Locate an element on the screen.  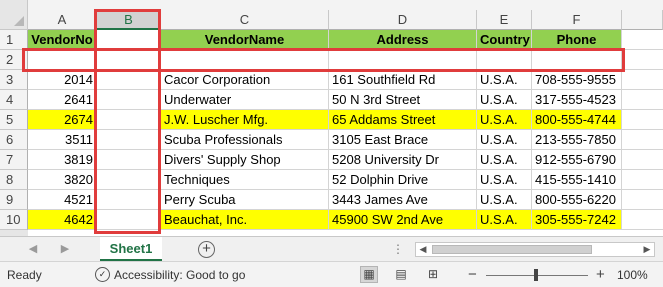
cell-b5 is located at coordinates (129, 120).